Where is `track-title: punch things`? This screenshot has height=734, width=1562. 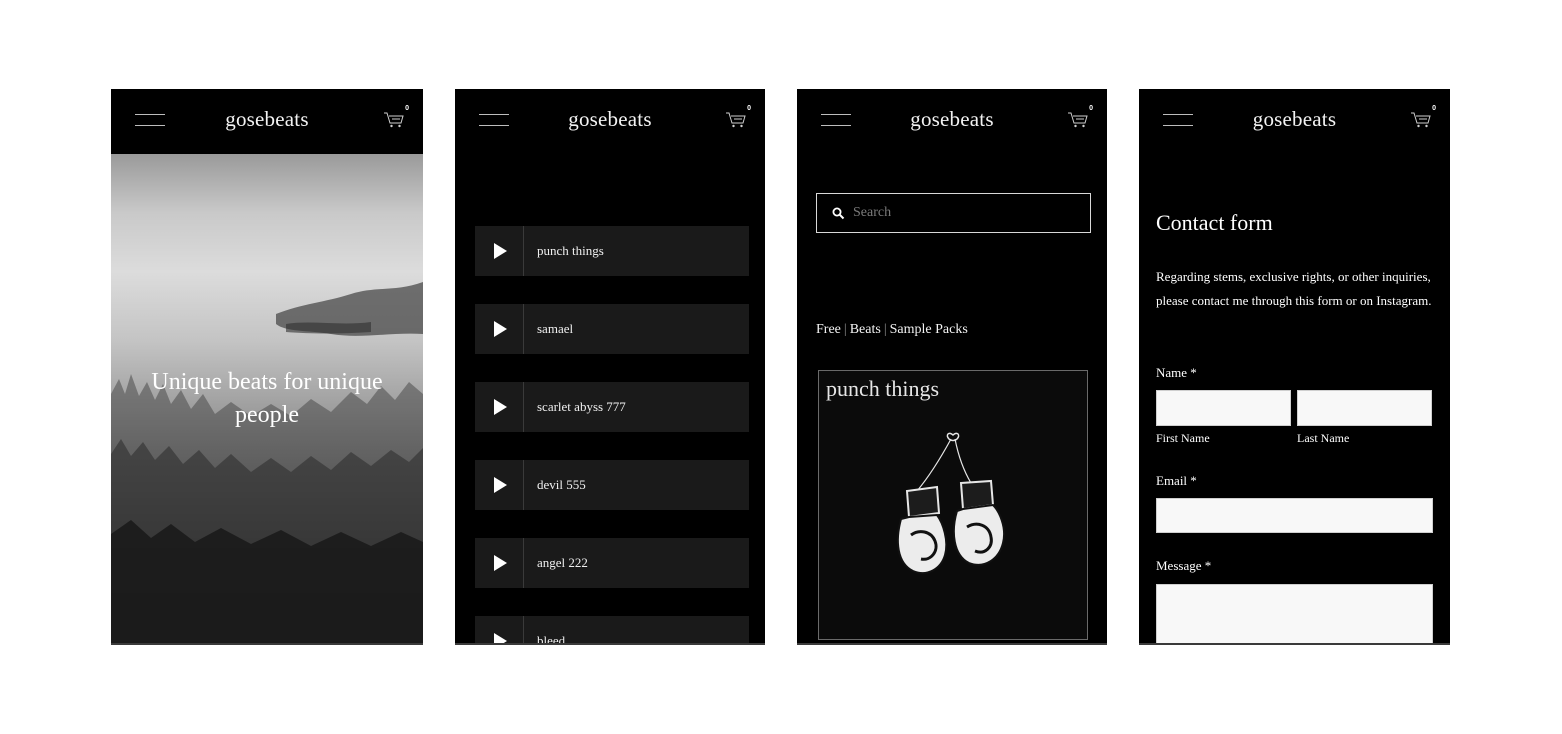
track-title: punch things is located at coordinates (570, 250).